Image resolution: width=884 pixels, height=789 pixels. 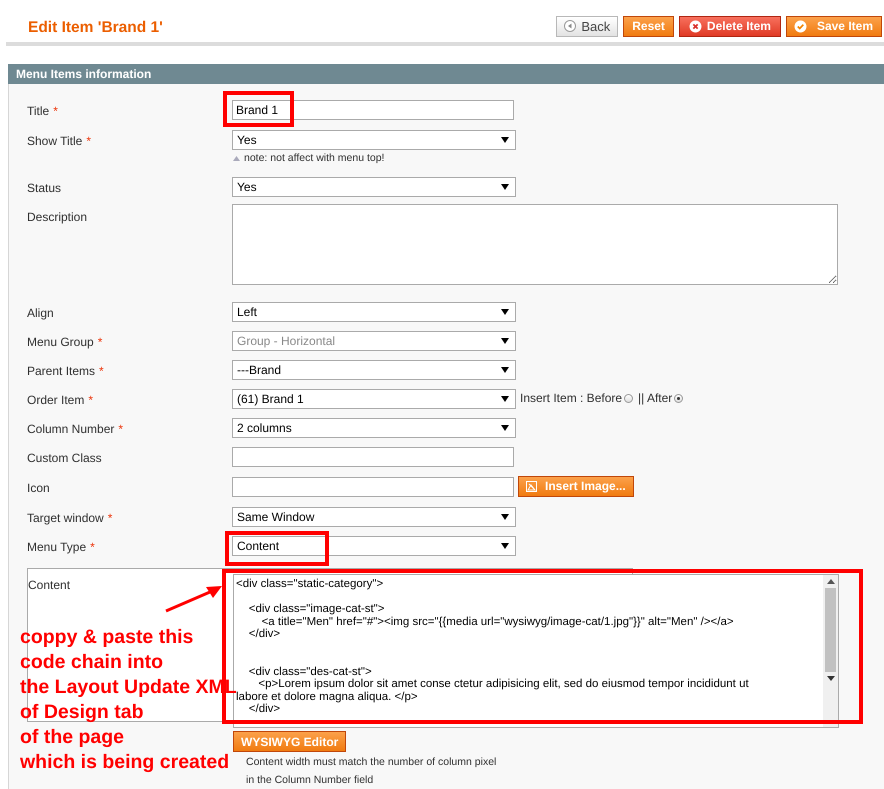 What do you see at coordinates (695, 26) in the screenshot?
I see `close-icon` at bounding box center [695, 26].